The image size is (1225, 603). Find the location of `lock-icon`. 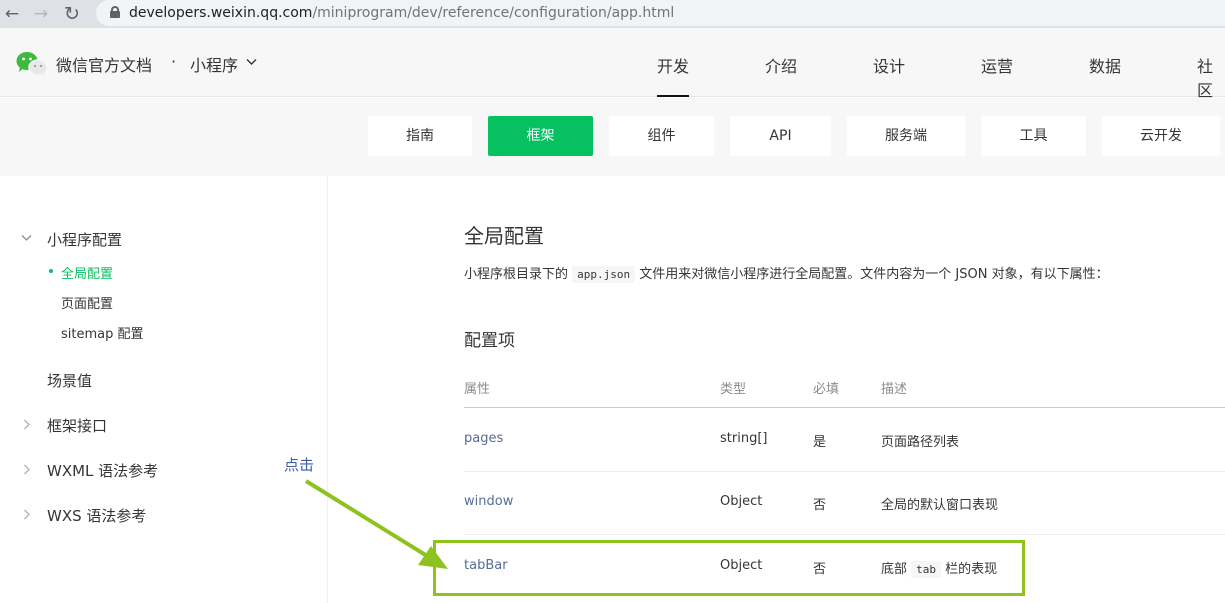

lock-icon is located at coordinates (115, 12).